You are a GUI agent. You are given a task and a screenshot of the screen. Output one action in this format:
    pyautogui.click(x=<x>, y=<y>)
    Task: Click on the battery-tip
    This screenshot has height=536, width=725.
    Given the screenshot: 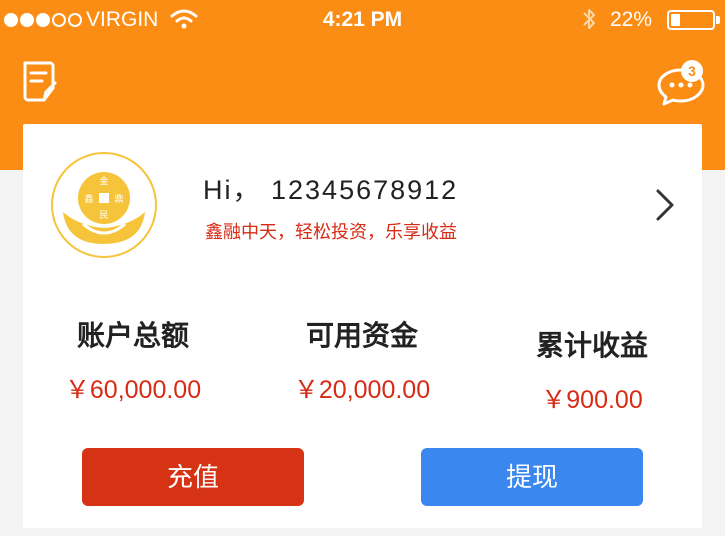 What is the action you would take?
    pyautogui.click(x=718, y=20)
    